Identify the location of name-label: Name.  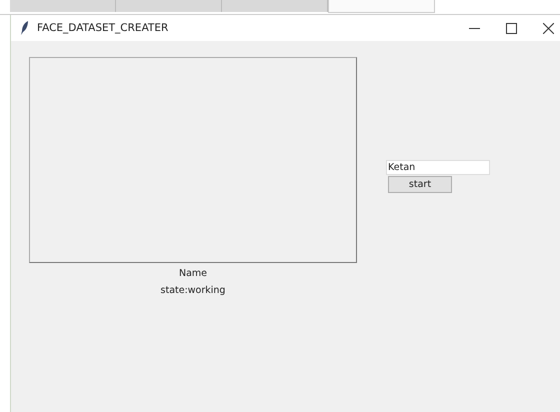
(193, 273).